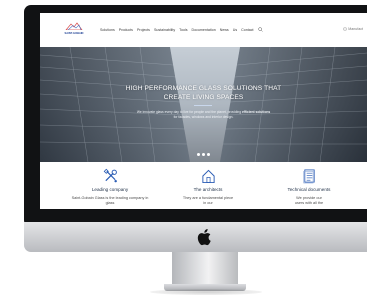 This screenshot has height=298, width=367. I want to click on hero-title-line1: HIGH PERFORMANCE GLASS SOLUTIONS THAT, so click(203, 88).